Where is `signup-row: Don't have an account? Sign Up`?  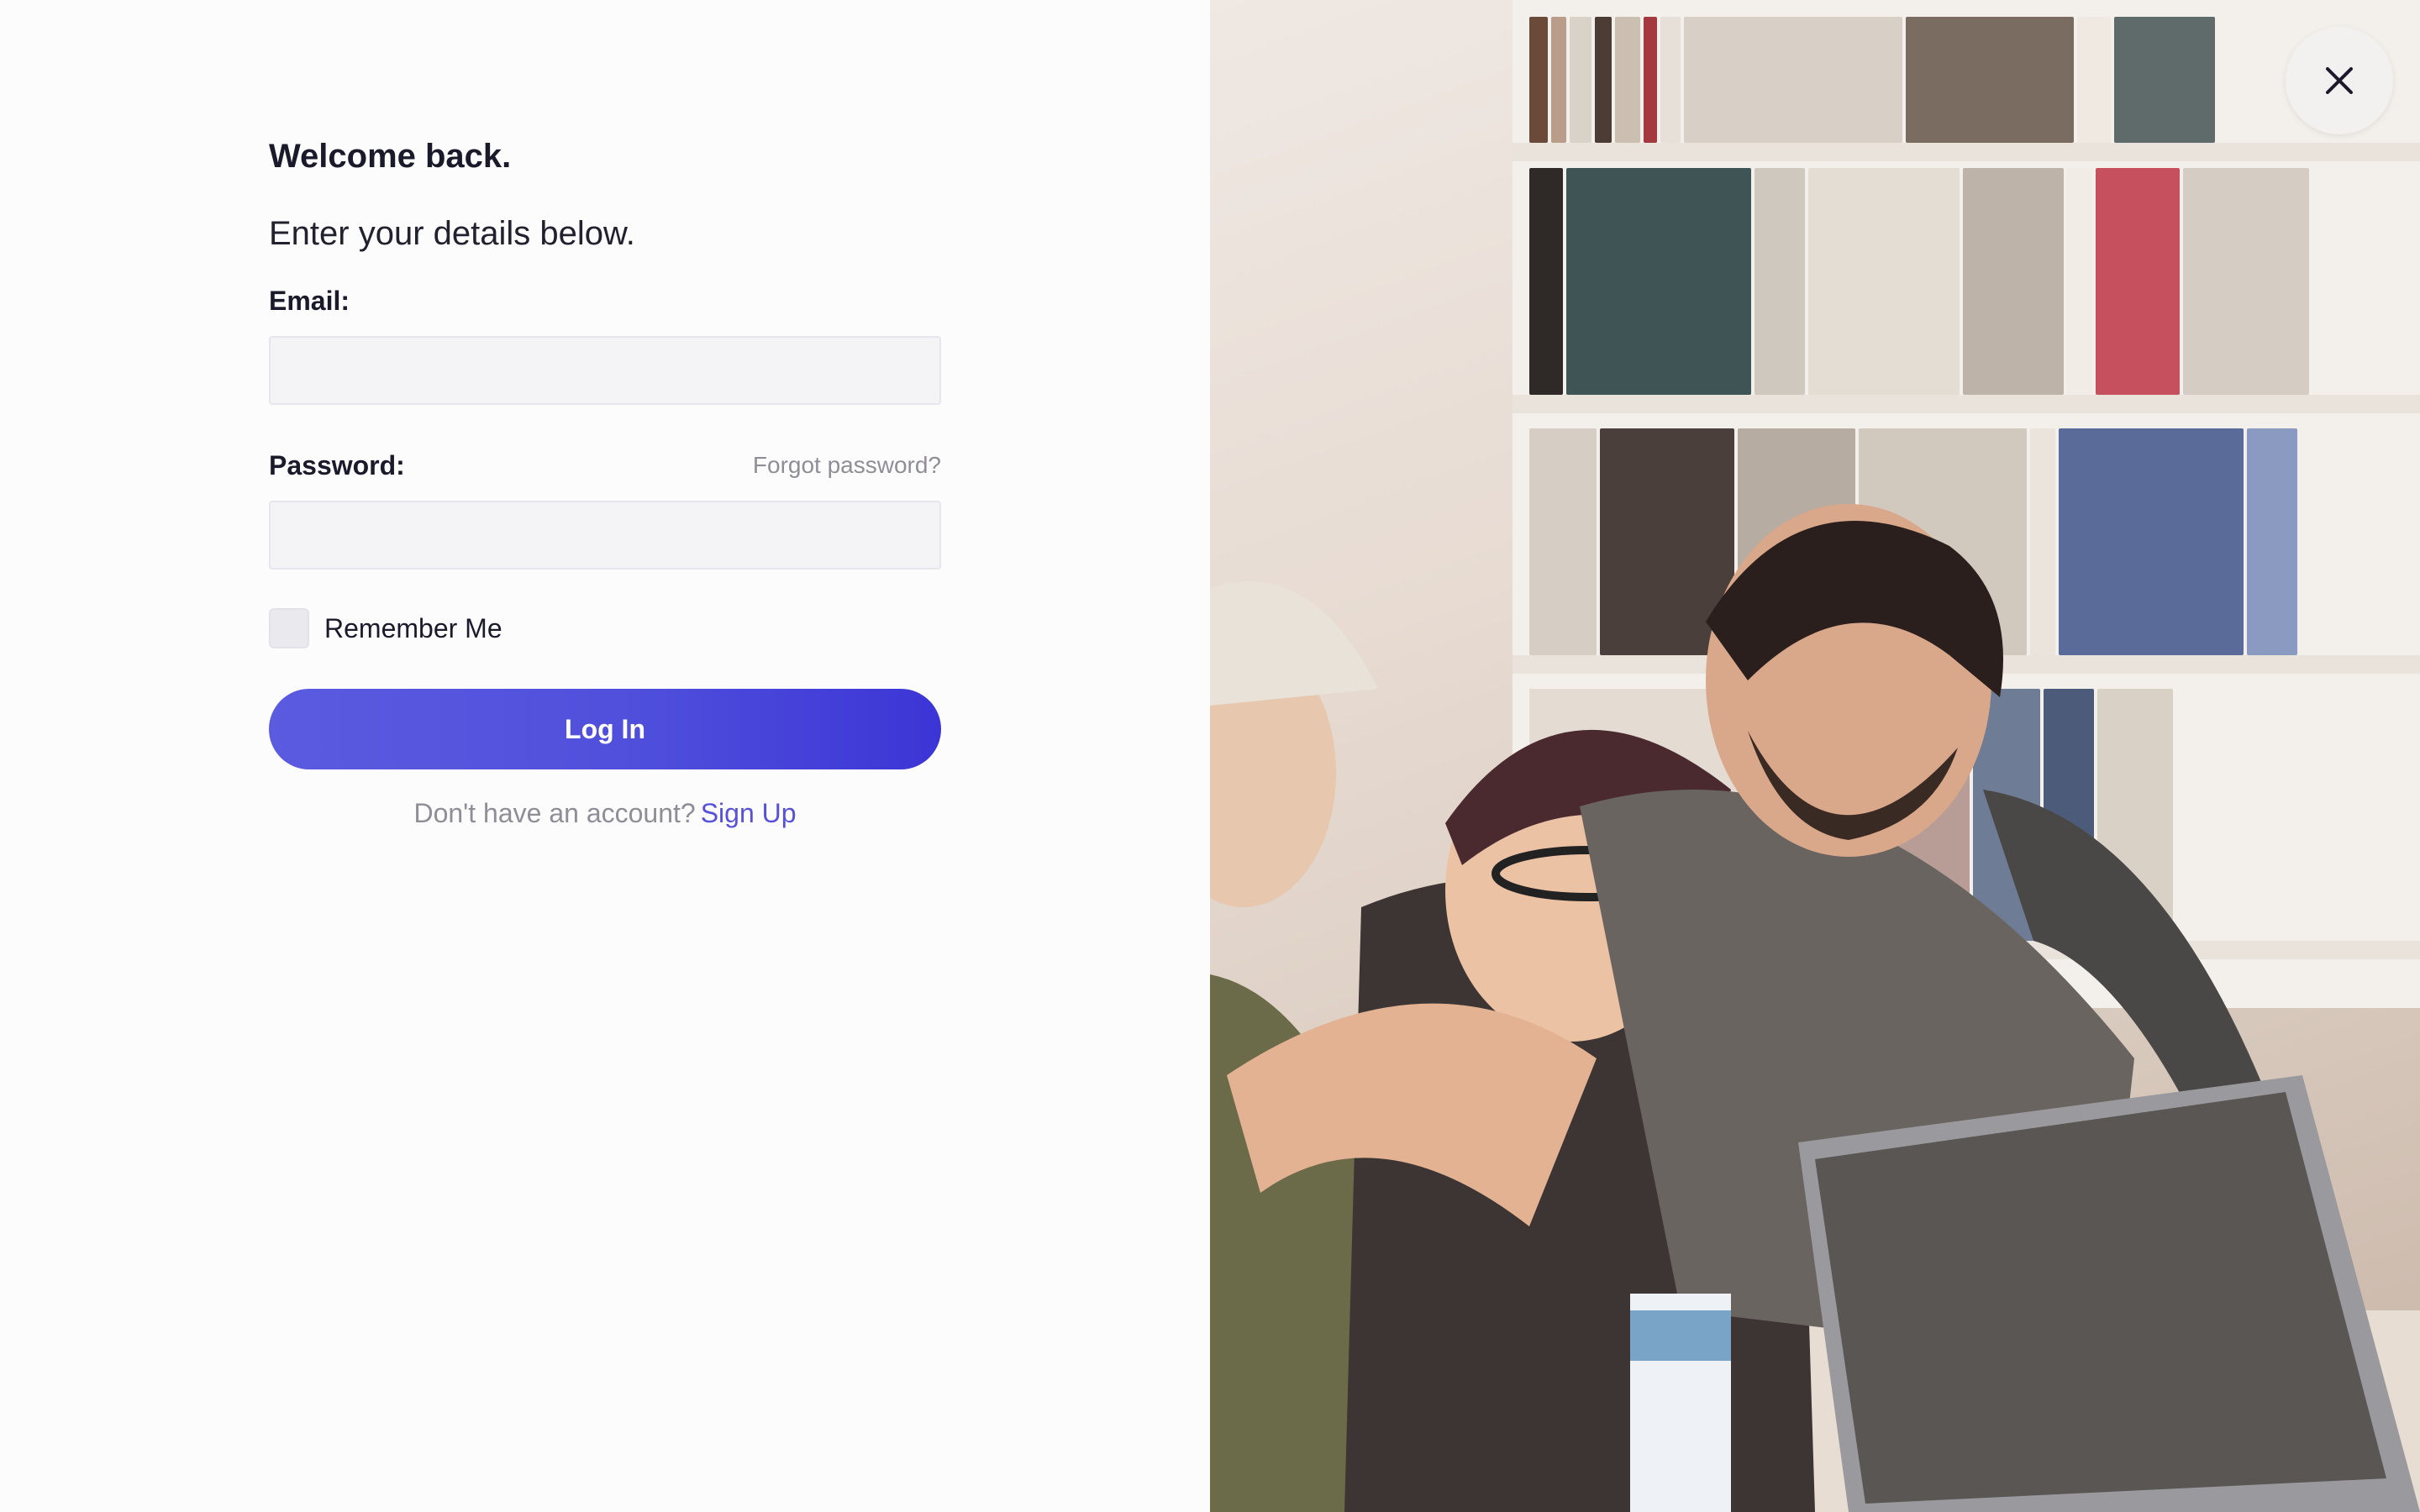 signup-row: Don't have an account? Sign Up is located at coordinates (605, 813).